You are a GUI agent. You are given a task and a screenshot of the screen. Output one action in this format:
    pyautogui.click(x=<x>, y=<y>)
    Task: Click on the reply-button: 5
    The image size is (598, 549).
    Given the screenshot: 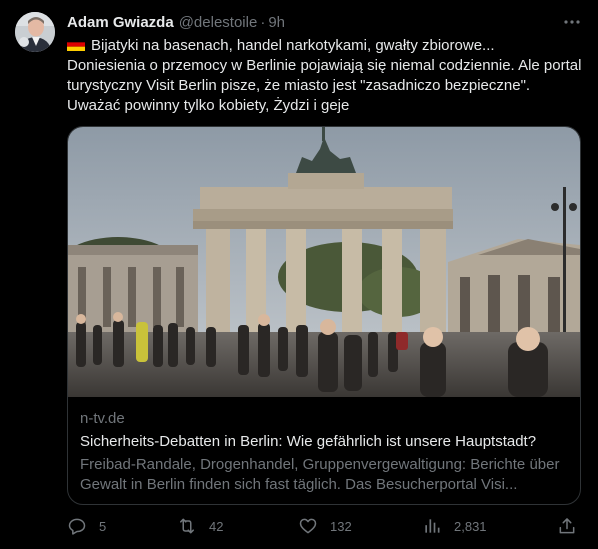 What is the action you would take?
    pyautogui.click(x=86, y=526)
    